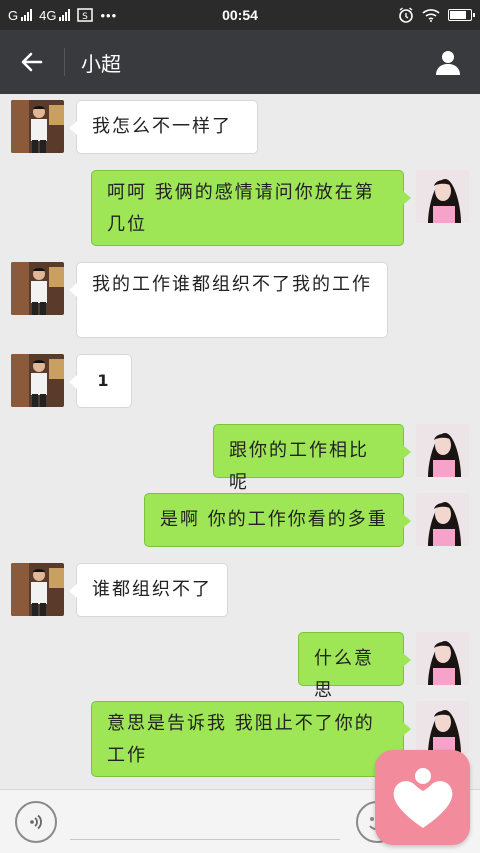 This screenshot has height=853, width=480. What do you see at coordinates (251, 208) in the screenshot?
I see `message-bubble: 呵呵 我俩的感情请问你放在第几位` at bounding box center [251, 208].